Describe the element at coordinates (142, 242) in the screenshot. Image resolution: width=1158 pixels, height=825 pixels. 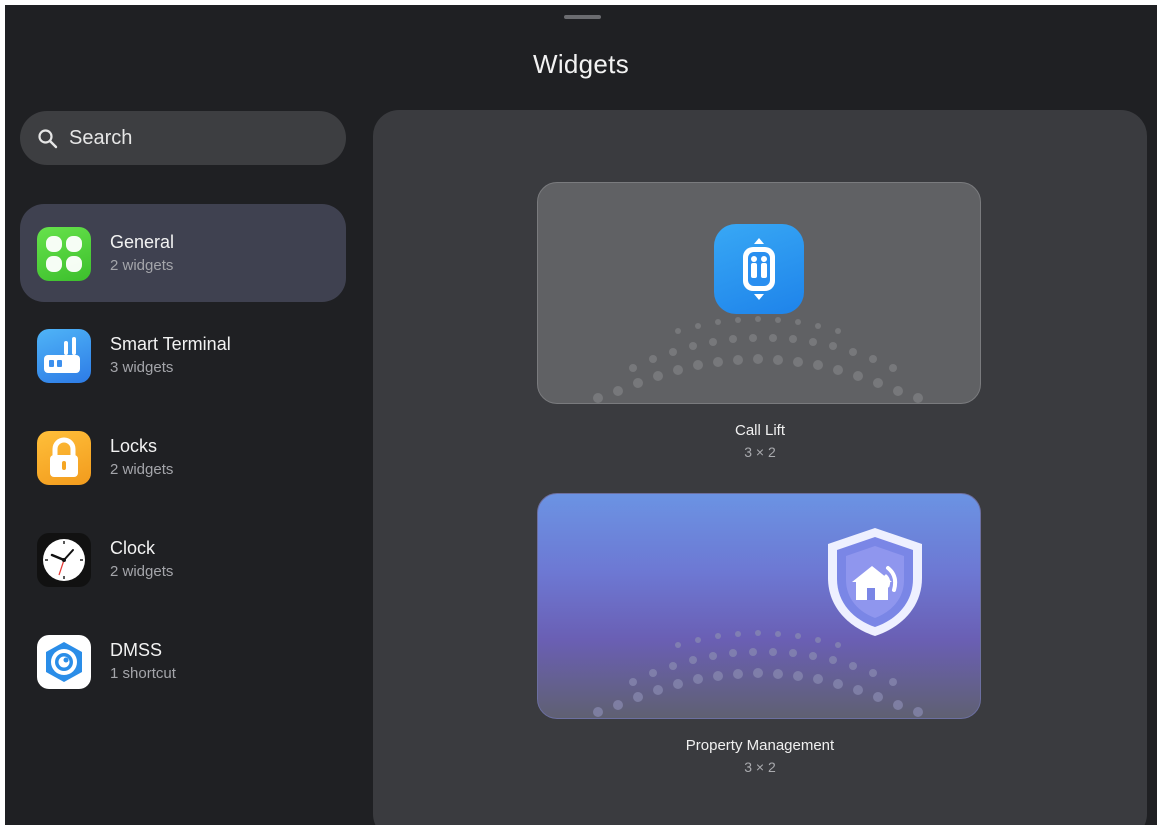
I see `category-name: General` at that location.